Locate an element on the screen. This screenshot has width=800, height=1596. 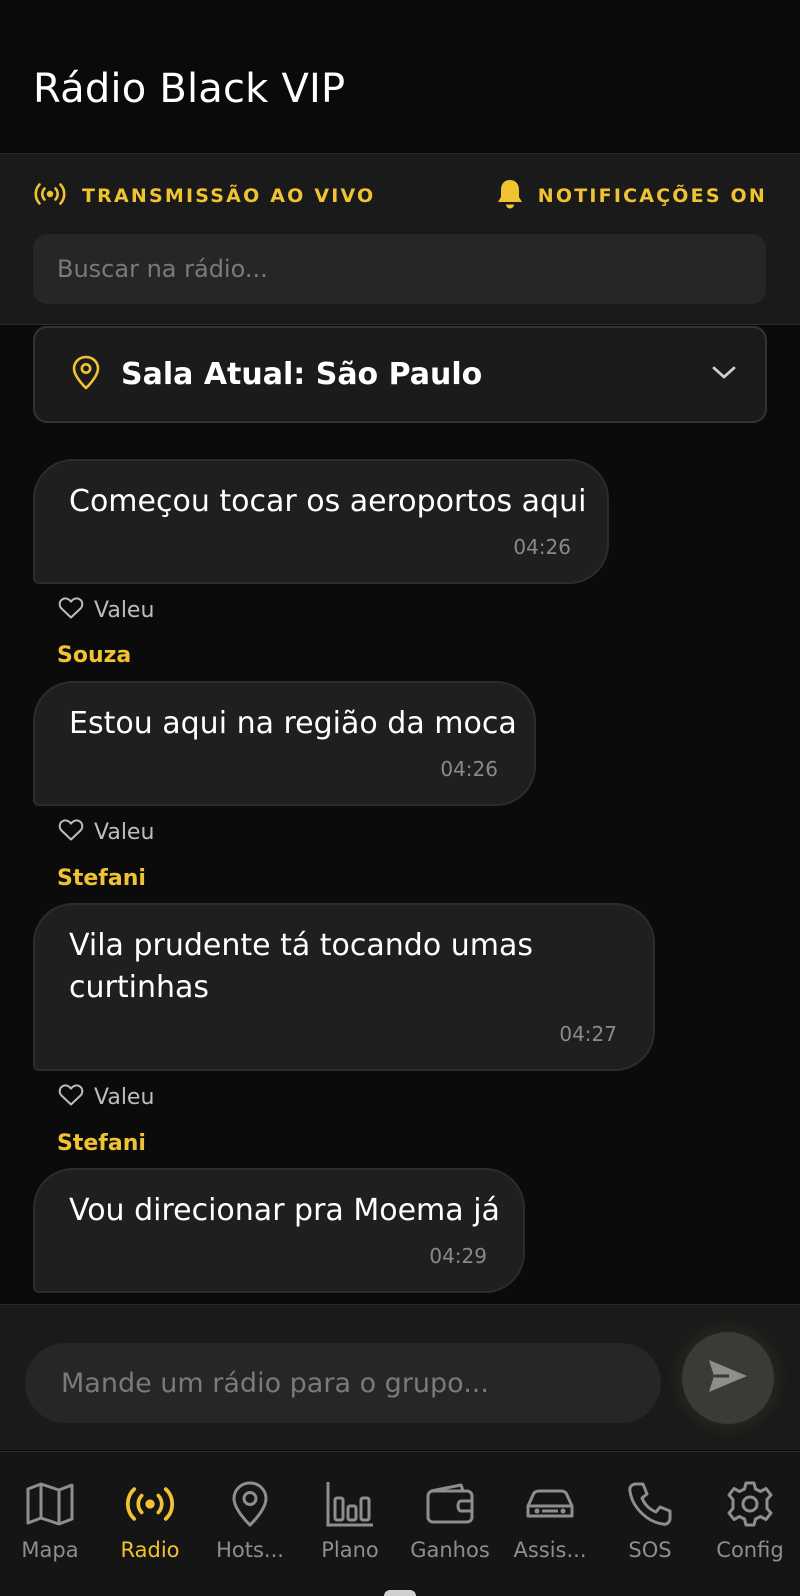
home-indicator is located at coordinates (400, 1593).